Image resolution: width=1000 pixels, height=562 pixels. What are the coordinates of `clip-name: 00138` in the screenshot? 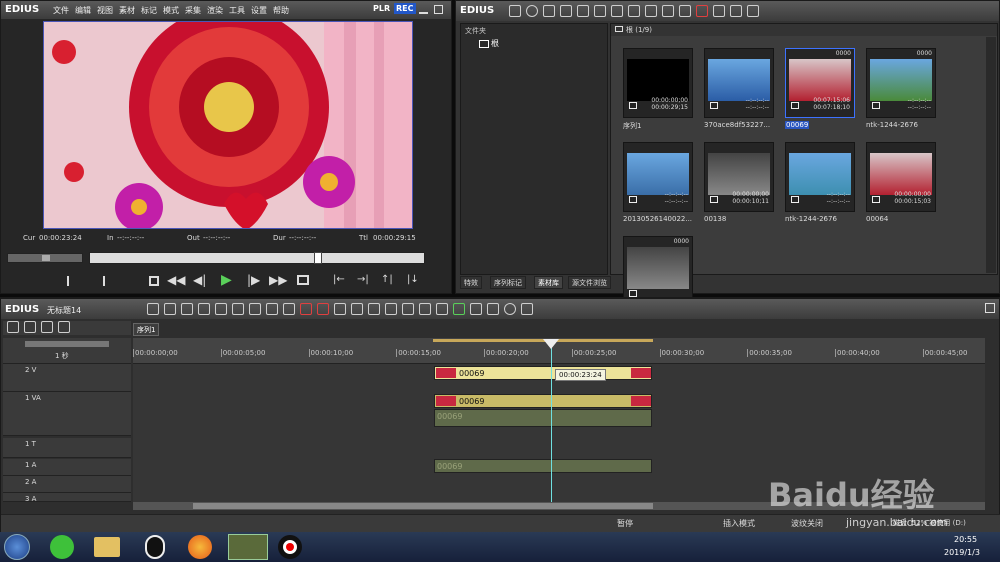 It's located at (741, 219).